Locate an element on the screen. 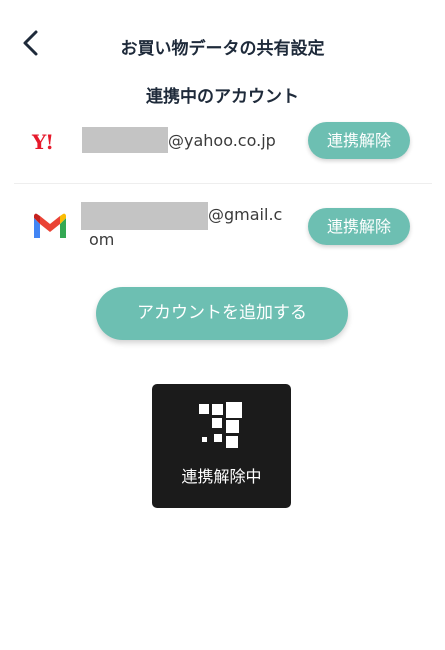  unlink-yahoo-button: 連携解除 is located at coordinates (359, 140).